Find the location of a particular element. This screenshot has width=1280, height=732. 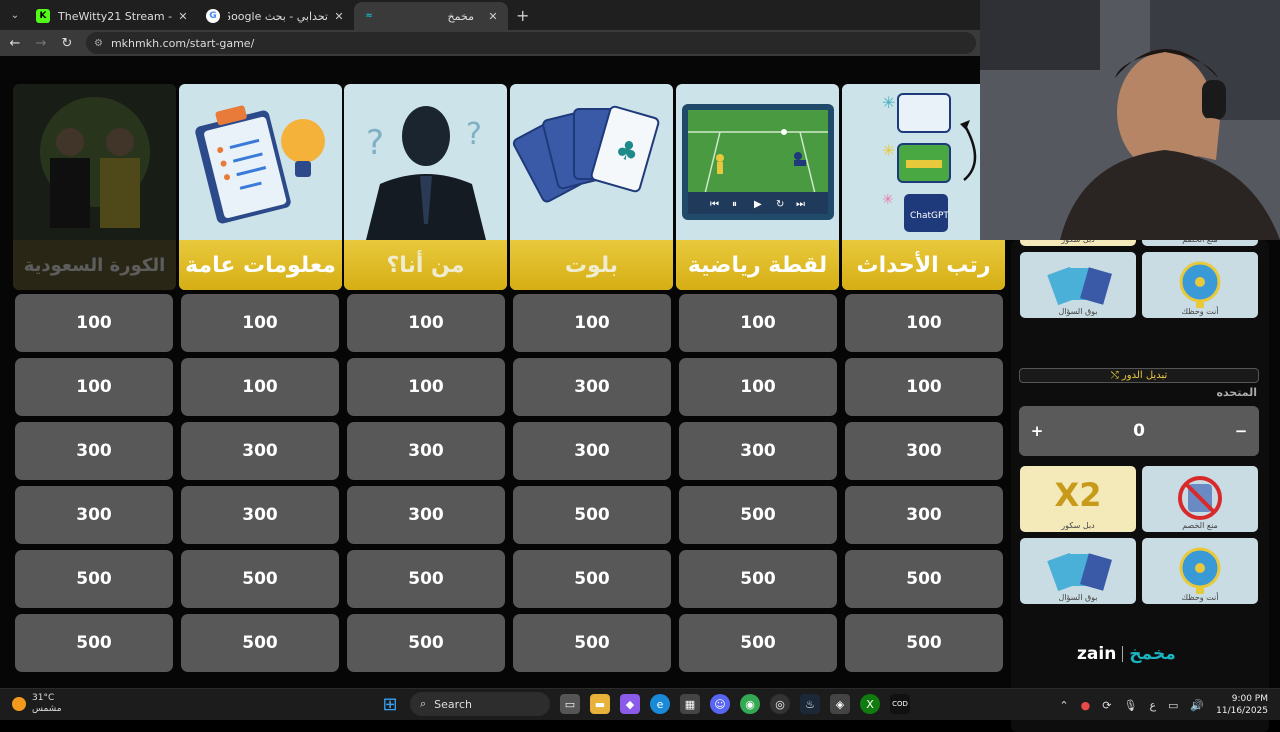

browser-tab-google: G تحدابي - بحث Google ✕ is located at coordinates (276, 16).